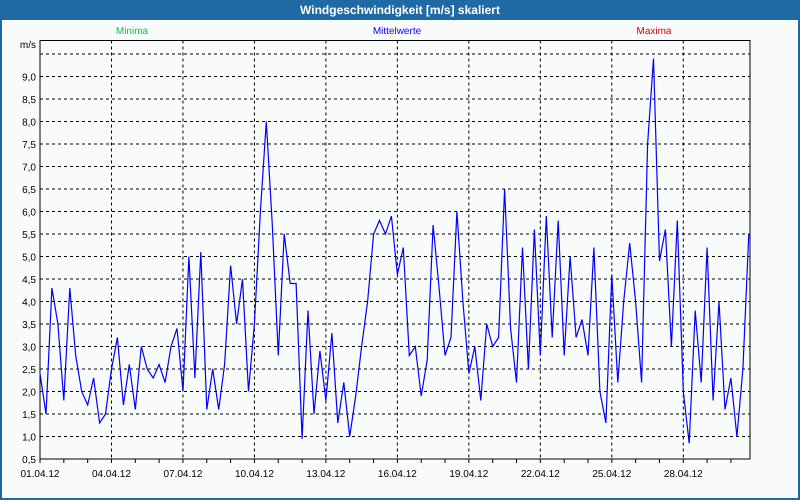 The width and height of the screenshot is (800, 500). What do you see at coordinates (29, 100) in the screenshot?
I see `y-tick-label: 8,5` at bounding box center [29, 100].